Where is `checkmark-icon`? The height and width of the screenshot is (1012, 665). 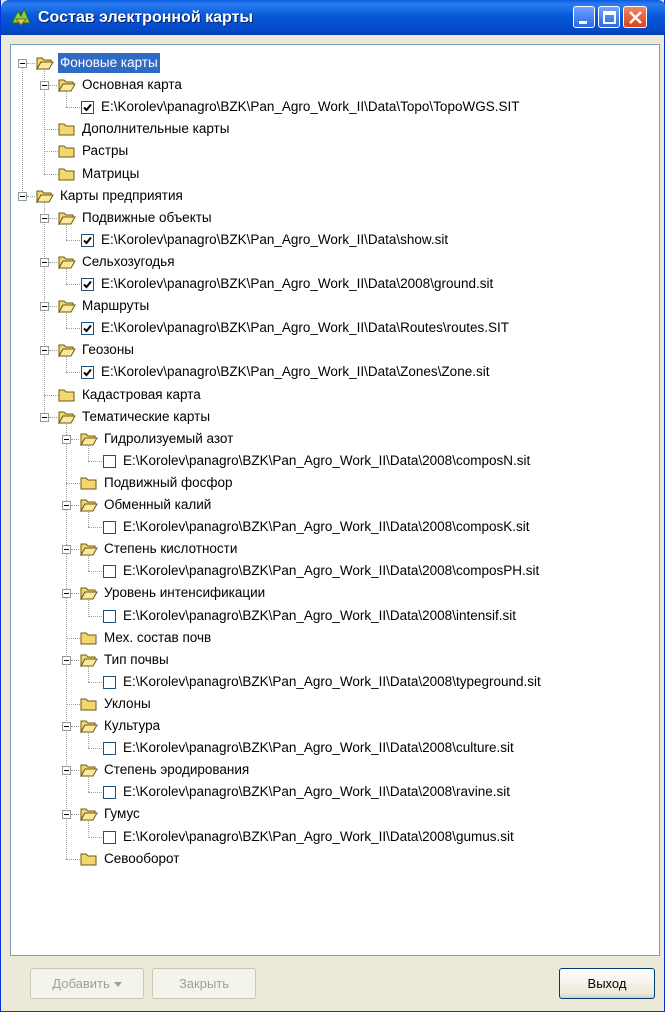 checkmark-icon is located at coordinates (87, 240).